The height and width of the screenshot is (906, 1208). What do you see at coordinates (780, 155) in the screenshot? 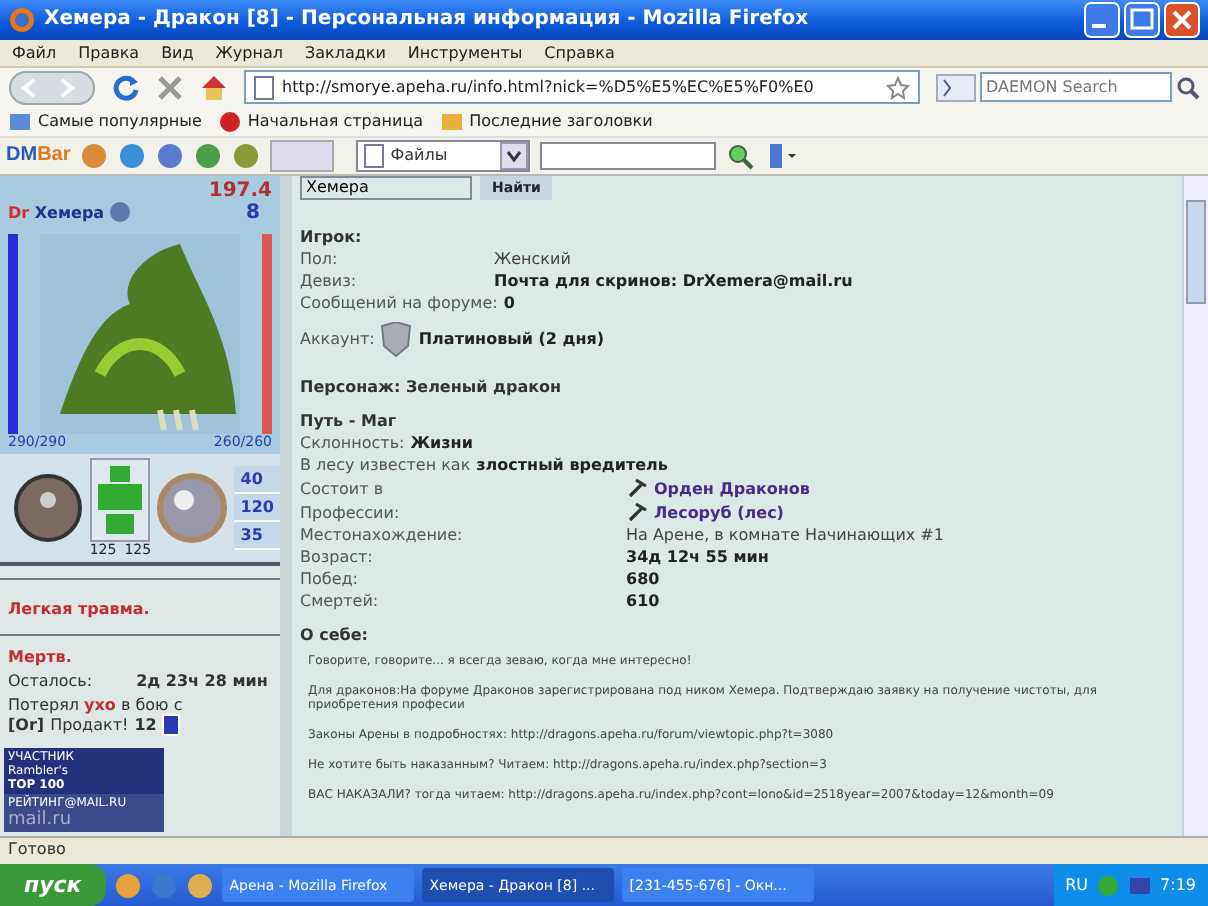
I see `download-icon` at bounding box center [780, 155].